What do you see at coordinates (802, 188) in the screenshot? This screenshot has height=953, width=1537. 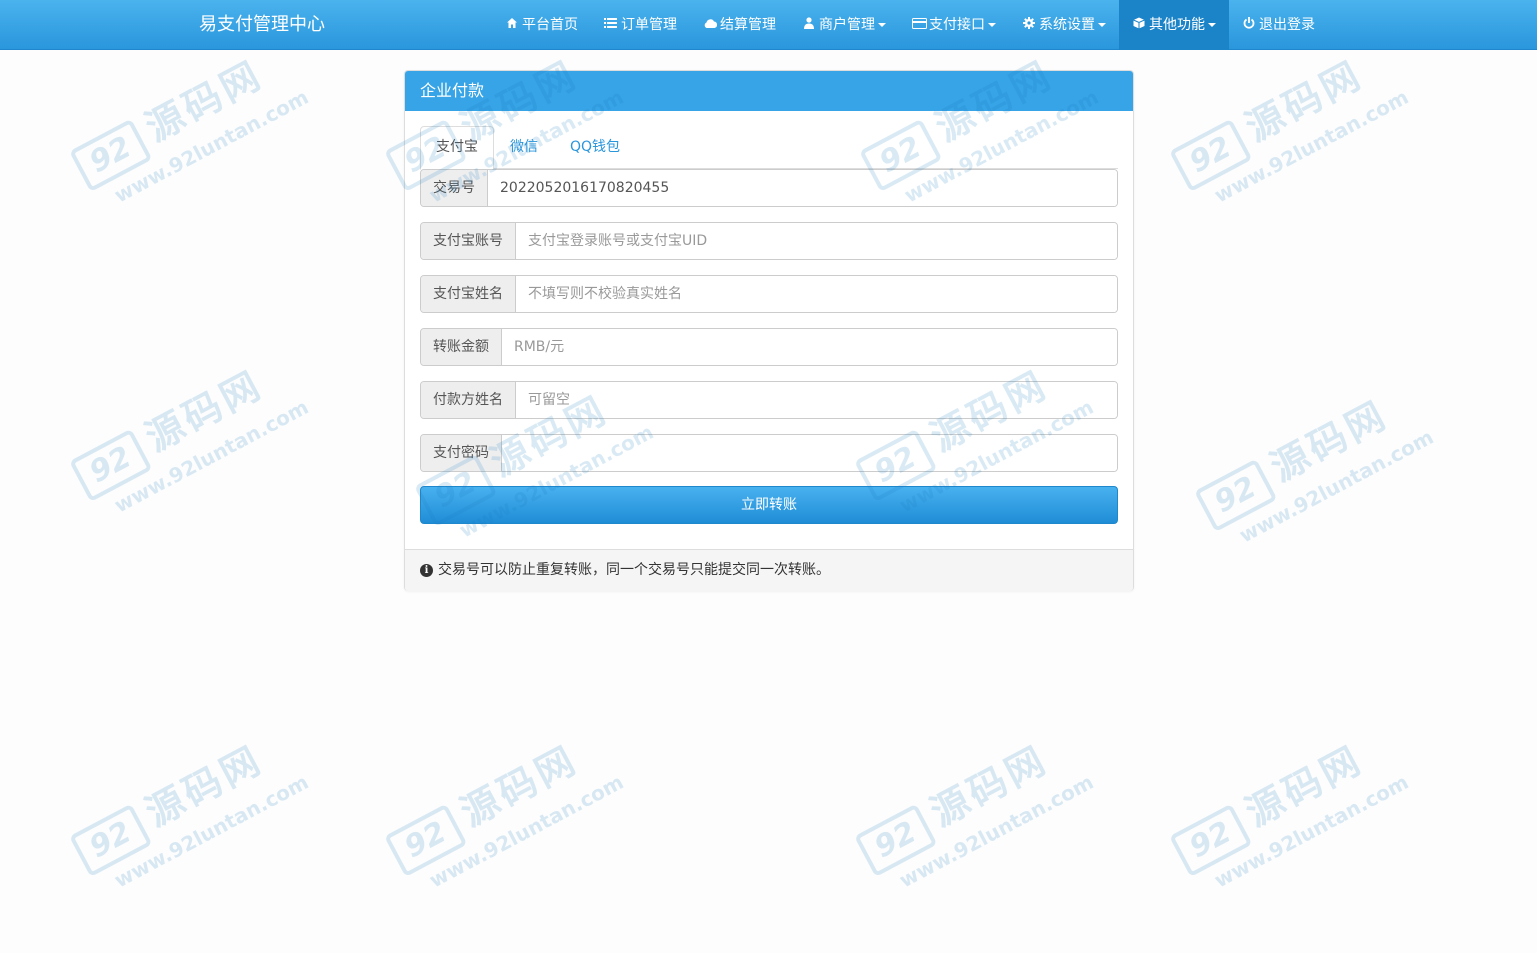 I see `trade-no-input` at bounding box center [802, 188].